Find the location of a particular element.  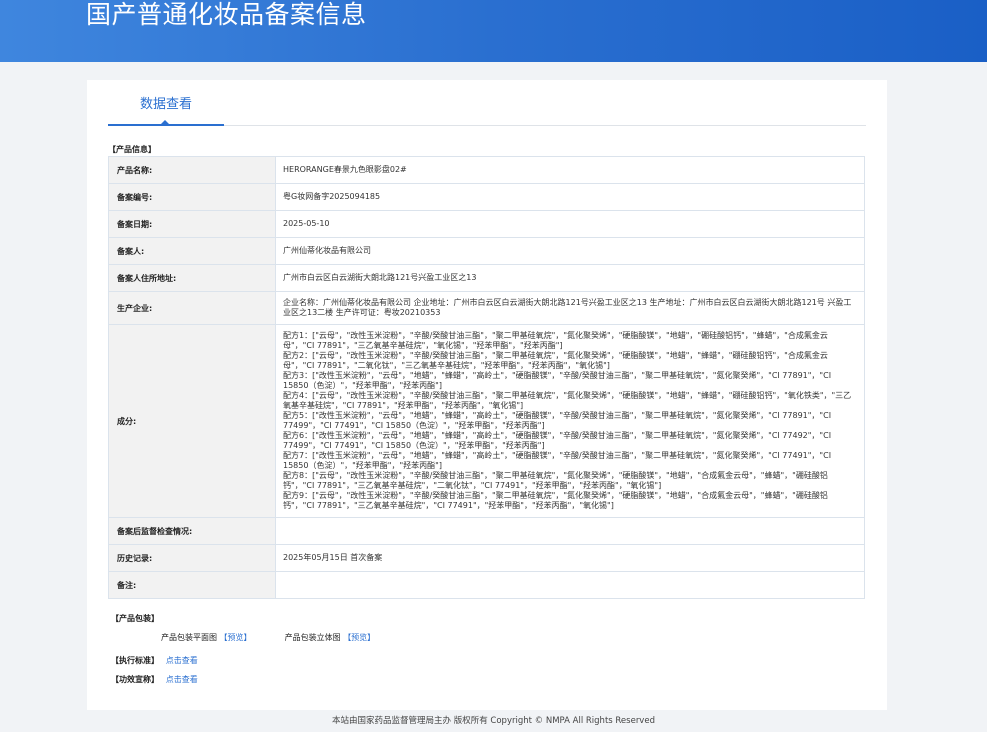

tab-caret-icon is located at coordinates (165, 122).